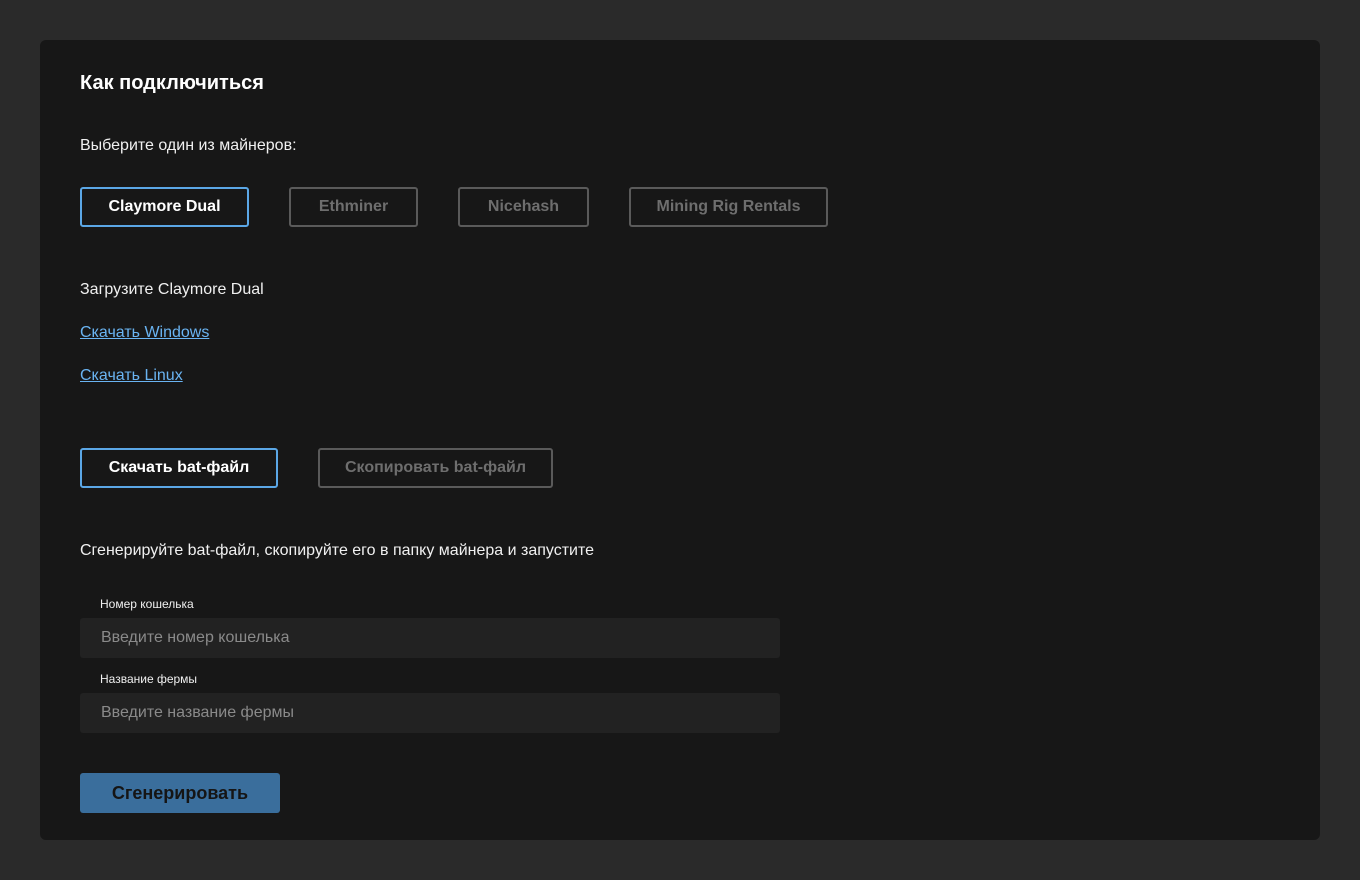 Image resolution: width=1360 pixels, height=880 pixels. What do you see at coordinates (728, 207) in the screenshot?
I see `miner-tab-mining-rig-rentals: Mining Rig Rentals` at bounding box center [728, 207].